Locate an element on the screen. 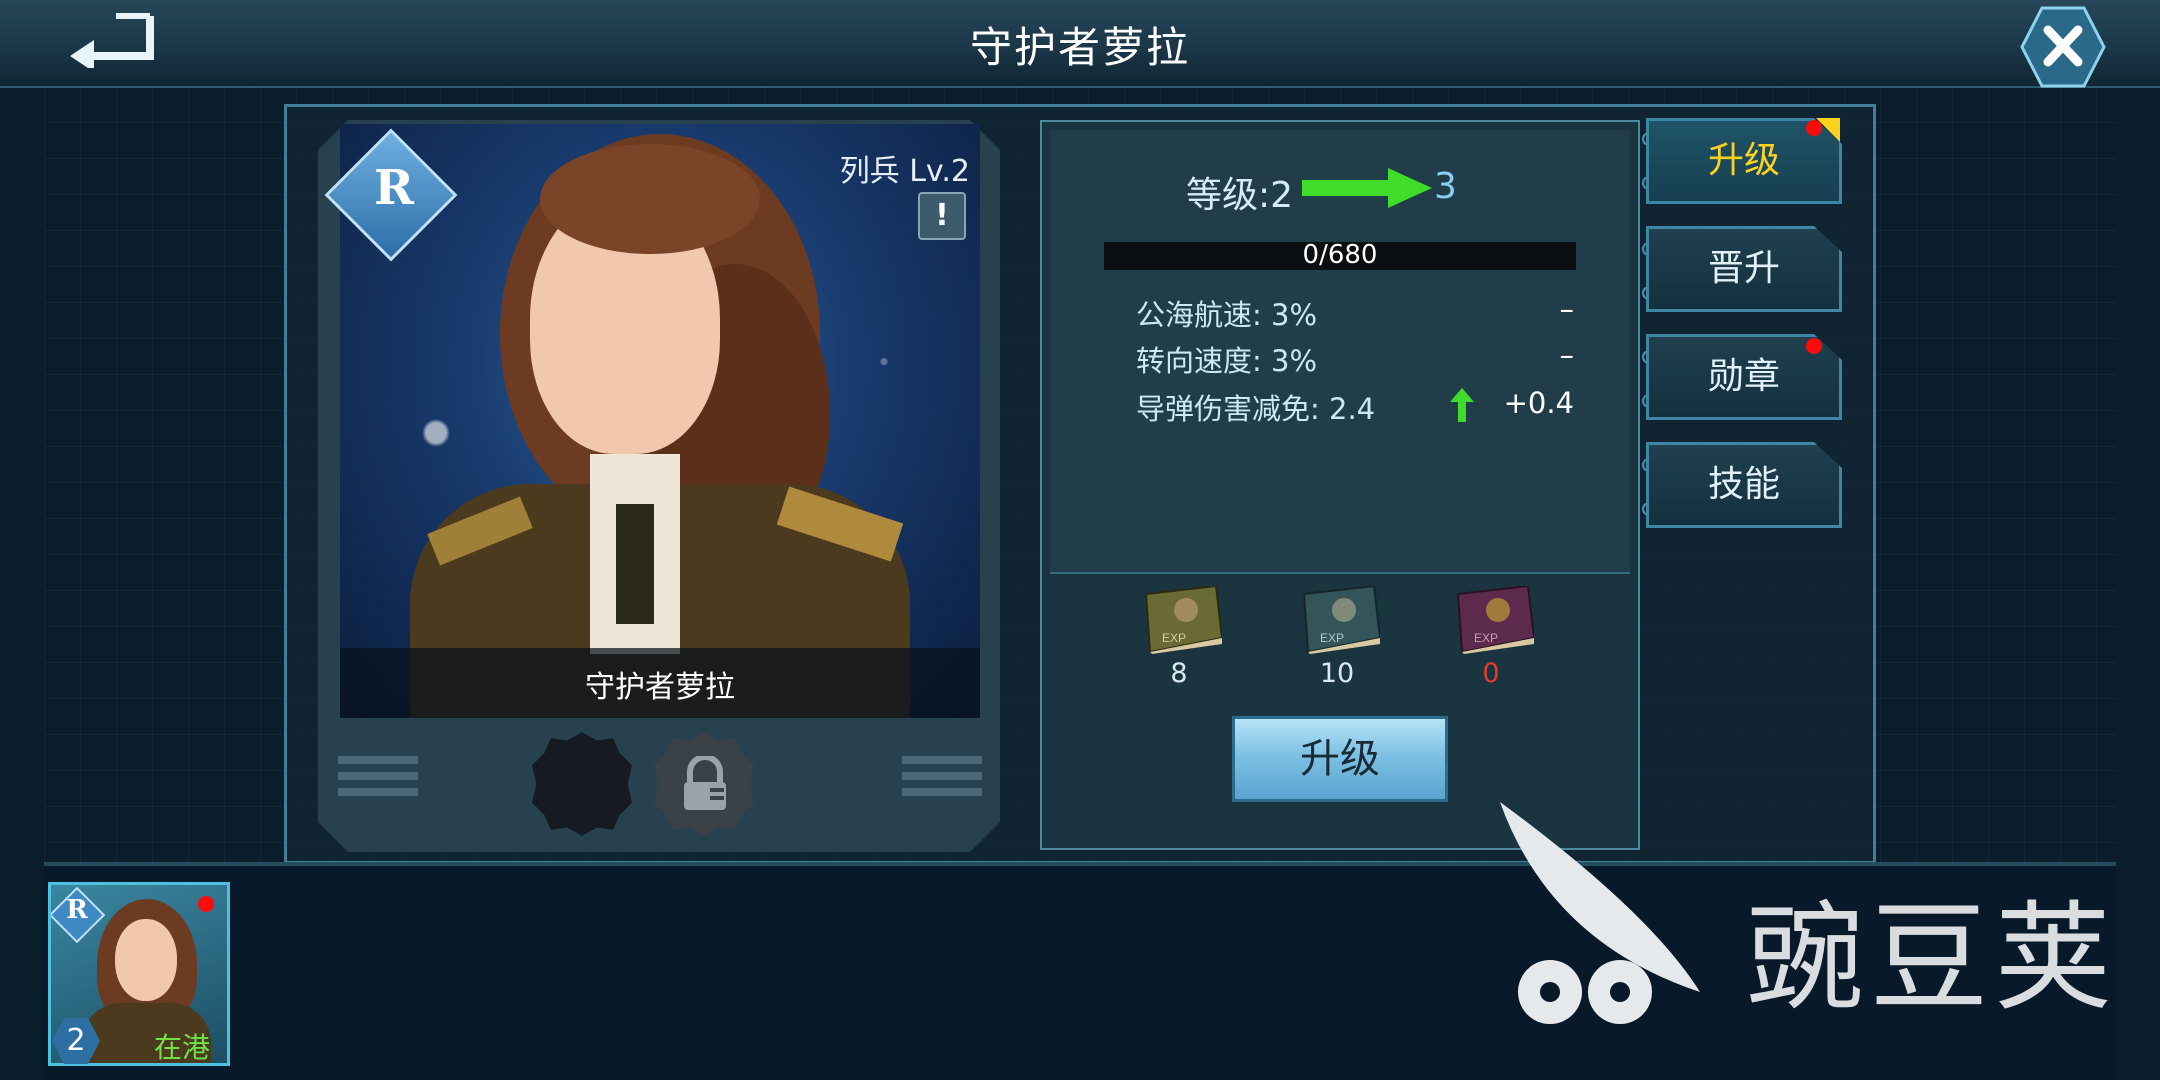 The height and width of the screenshot is (1080, 2160). stat-up-arrow-icon is located at coordinates (1462, 405).